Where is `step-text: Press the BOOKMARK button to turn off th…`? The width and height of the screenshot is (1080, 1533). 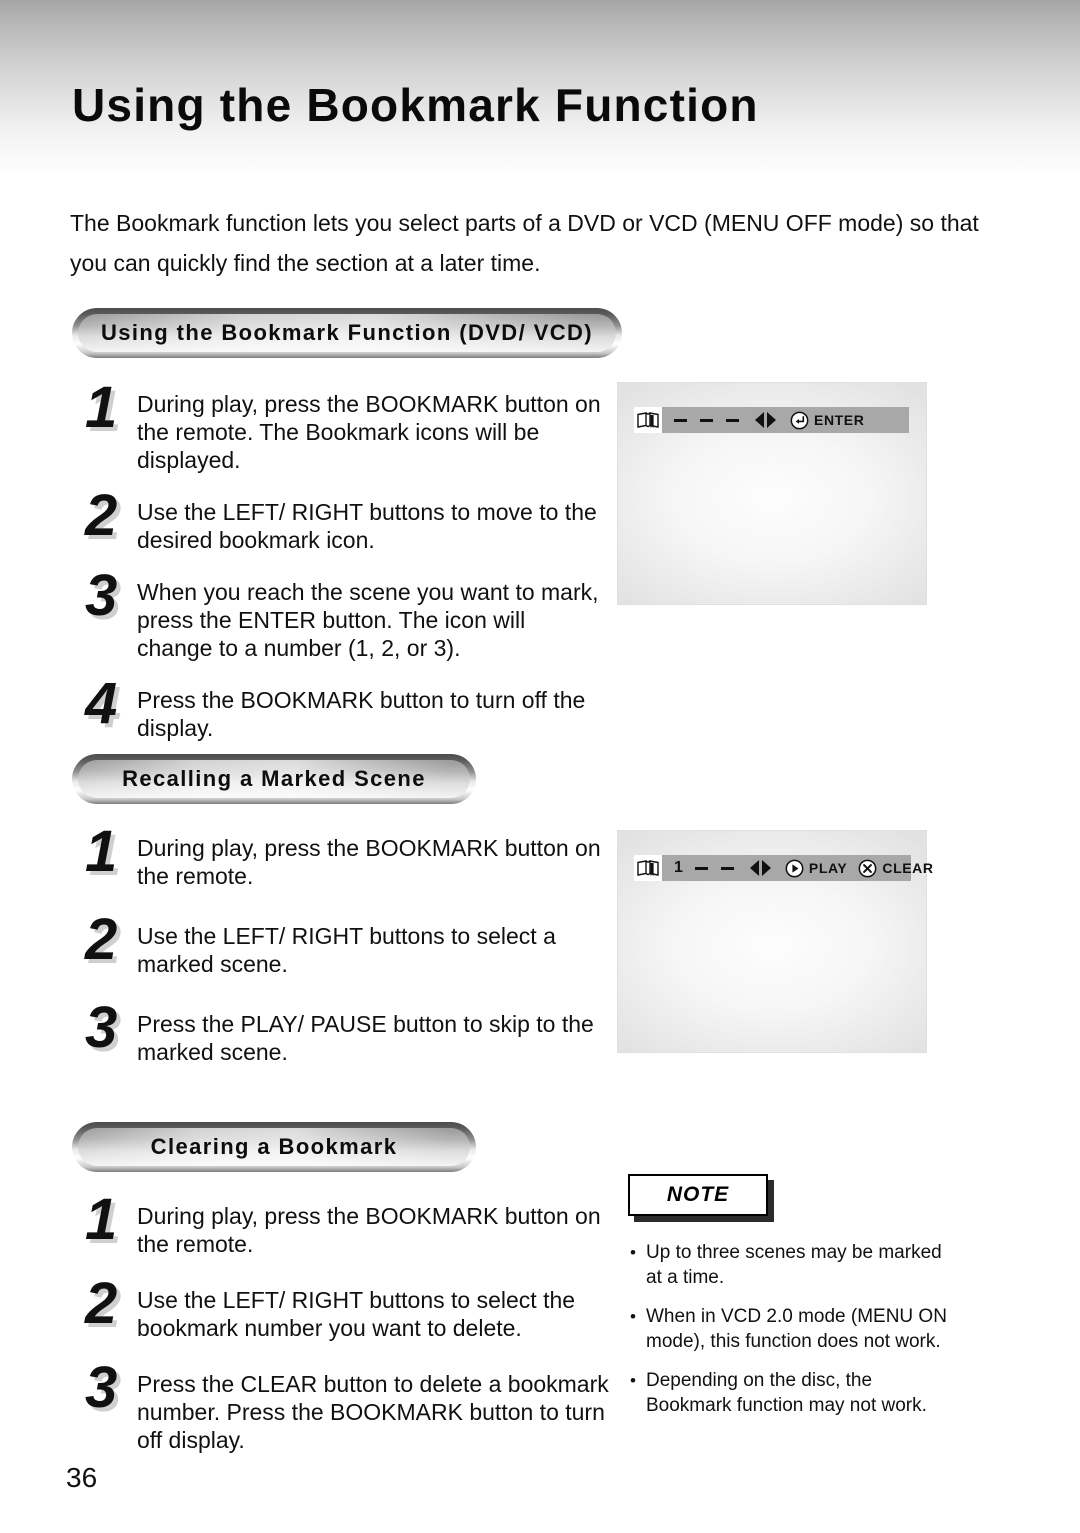
step-text: Press the BOOKMARK button to turn off th… is located at coordinates (361, 714).